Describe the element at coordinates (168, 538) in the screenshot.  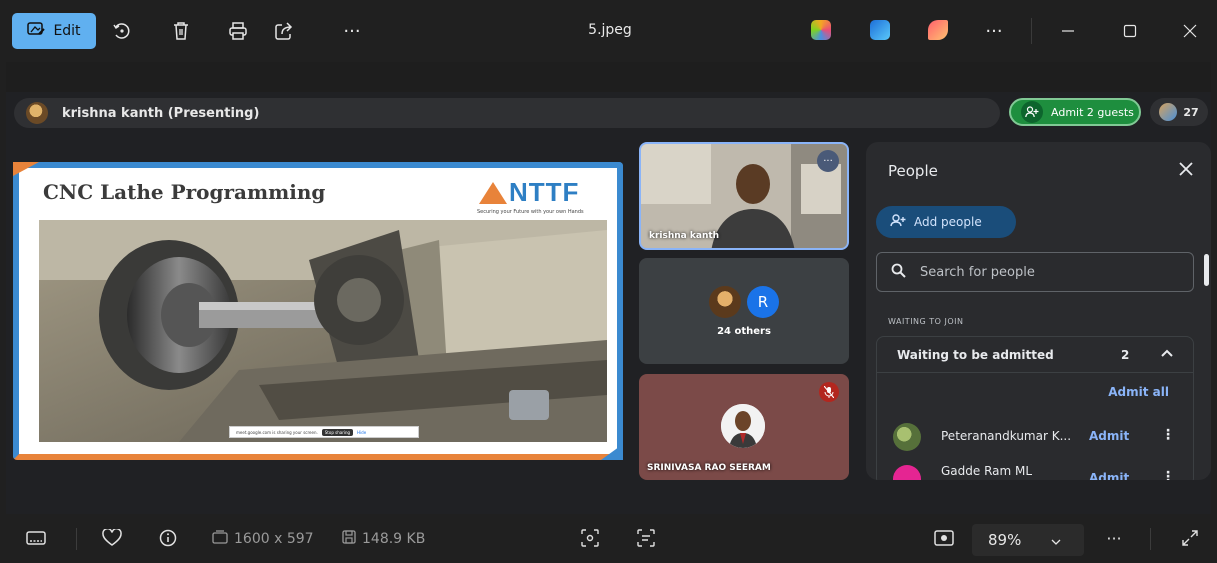
I see `info-icon` at that location.